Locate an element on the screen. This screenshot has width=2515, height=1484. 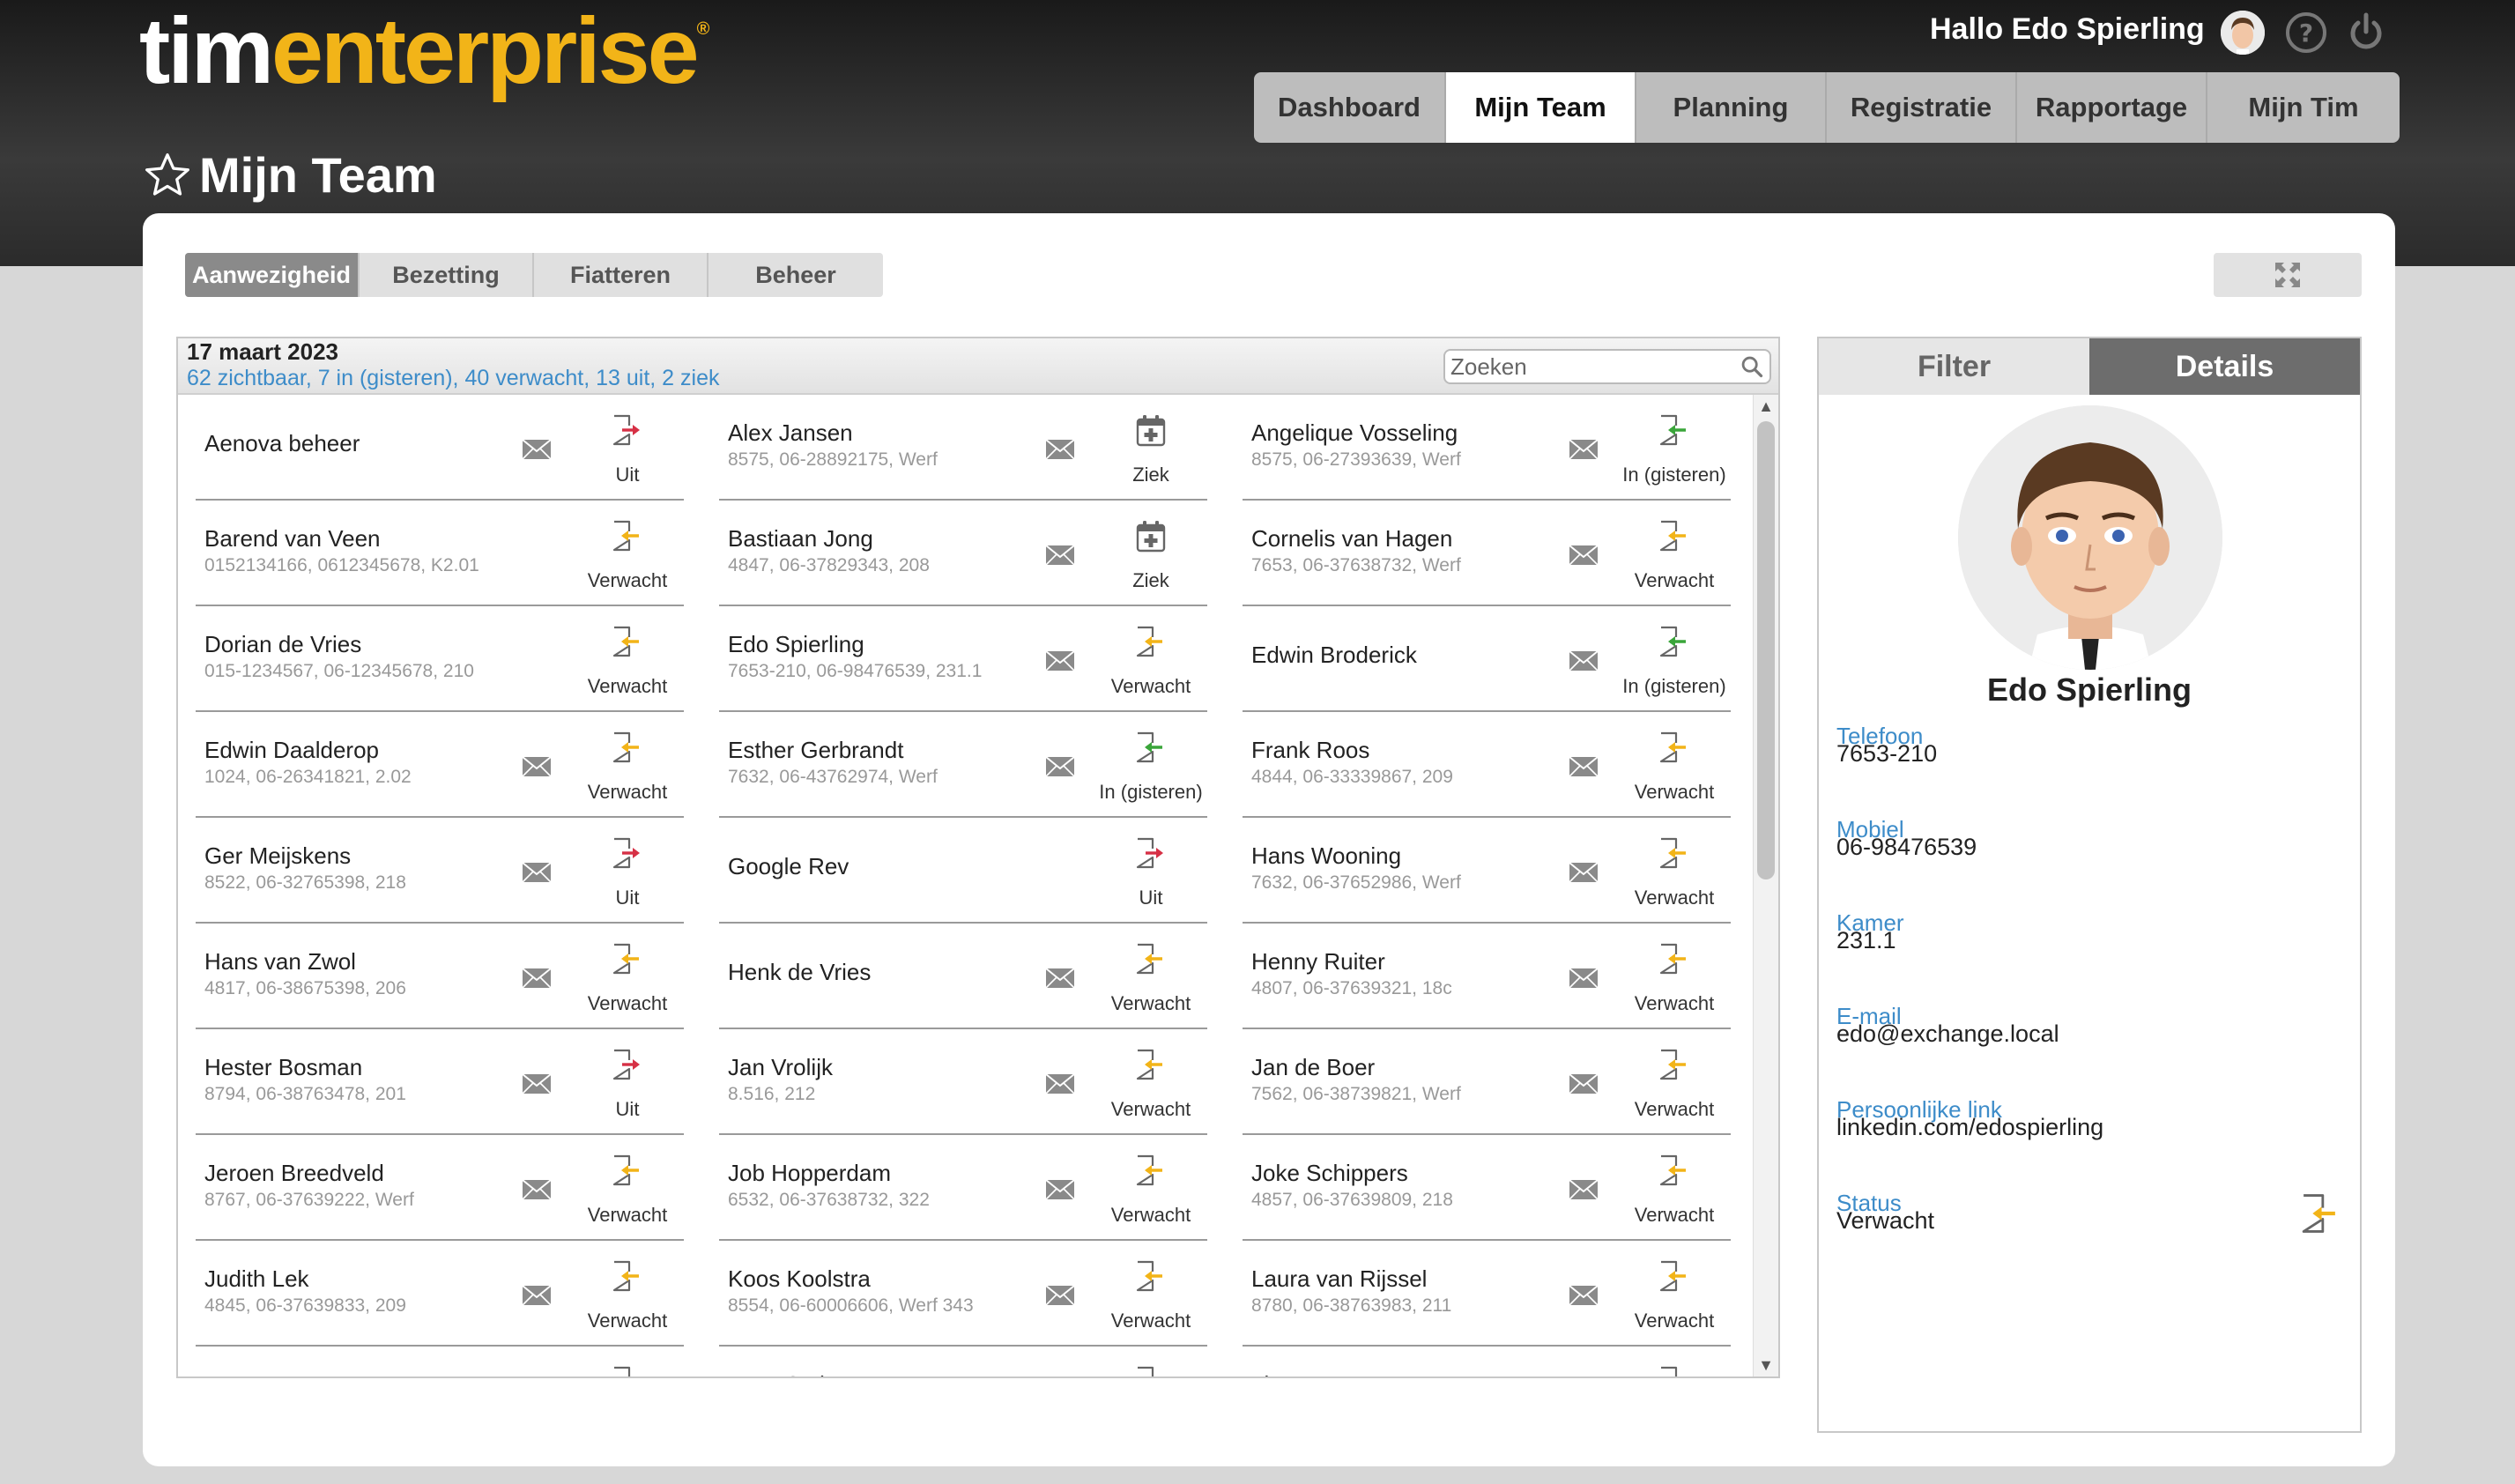
roster-scrollbar: ▲ ▼ is located at coordinates (1765, 885).